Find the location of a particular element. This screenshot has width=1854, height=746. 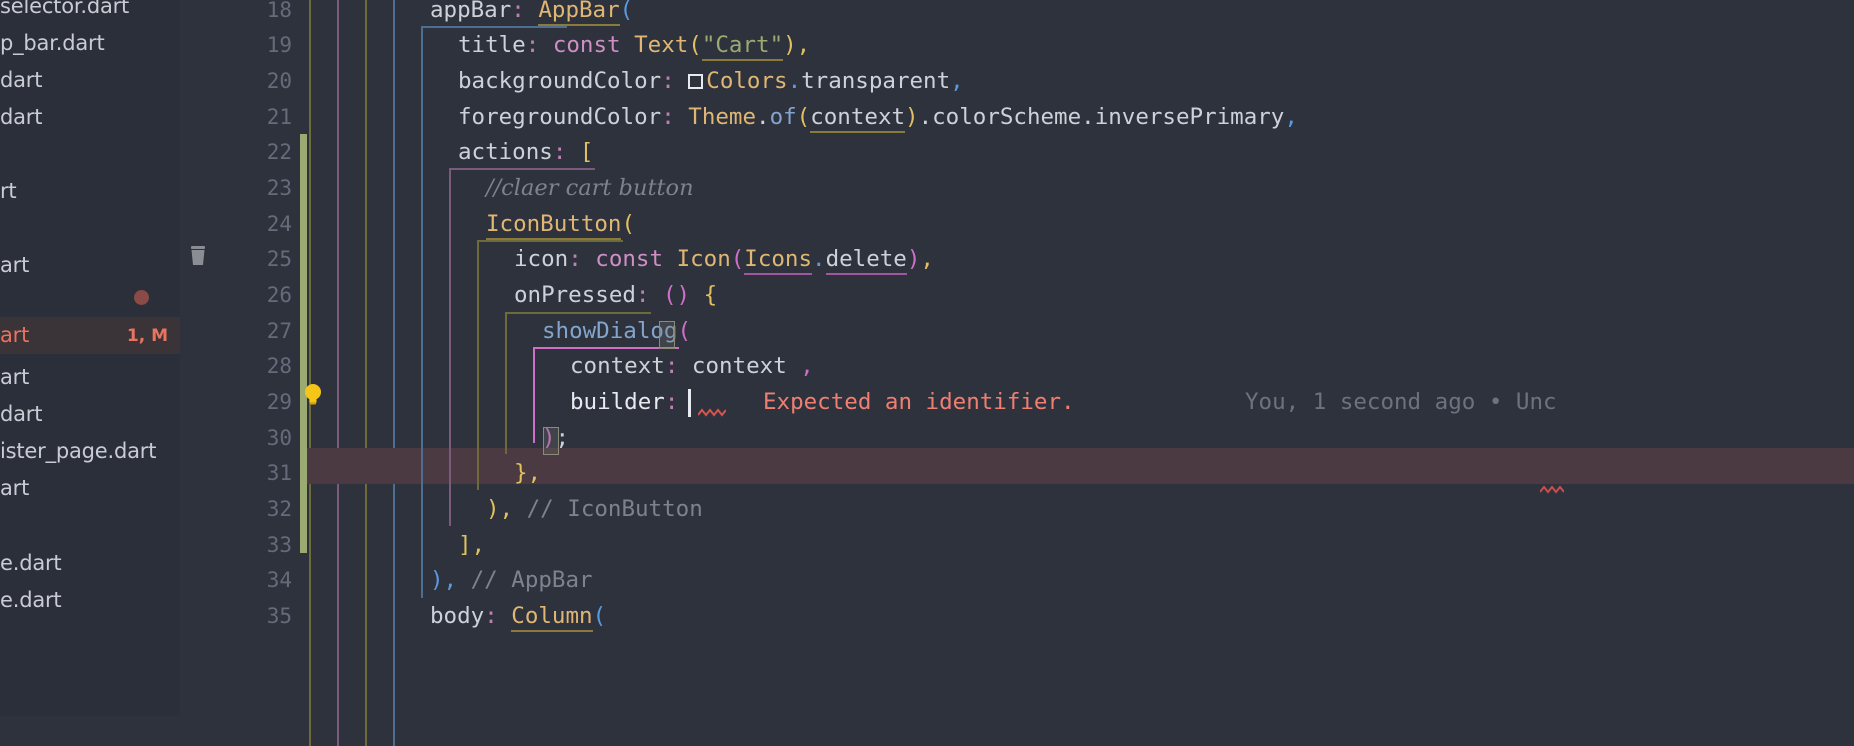

gutter-line: 28 is located at coordinates (240, 367).